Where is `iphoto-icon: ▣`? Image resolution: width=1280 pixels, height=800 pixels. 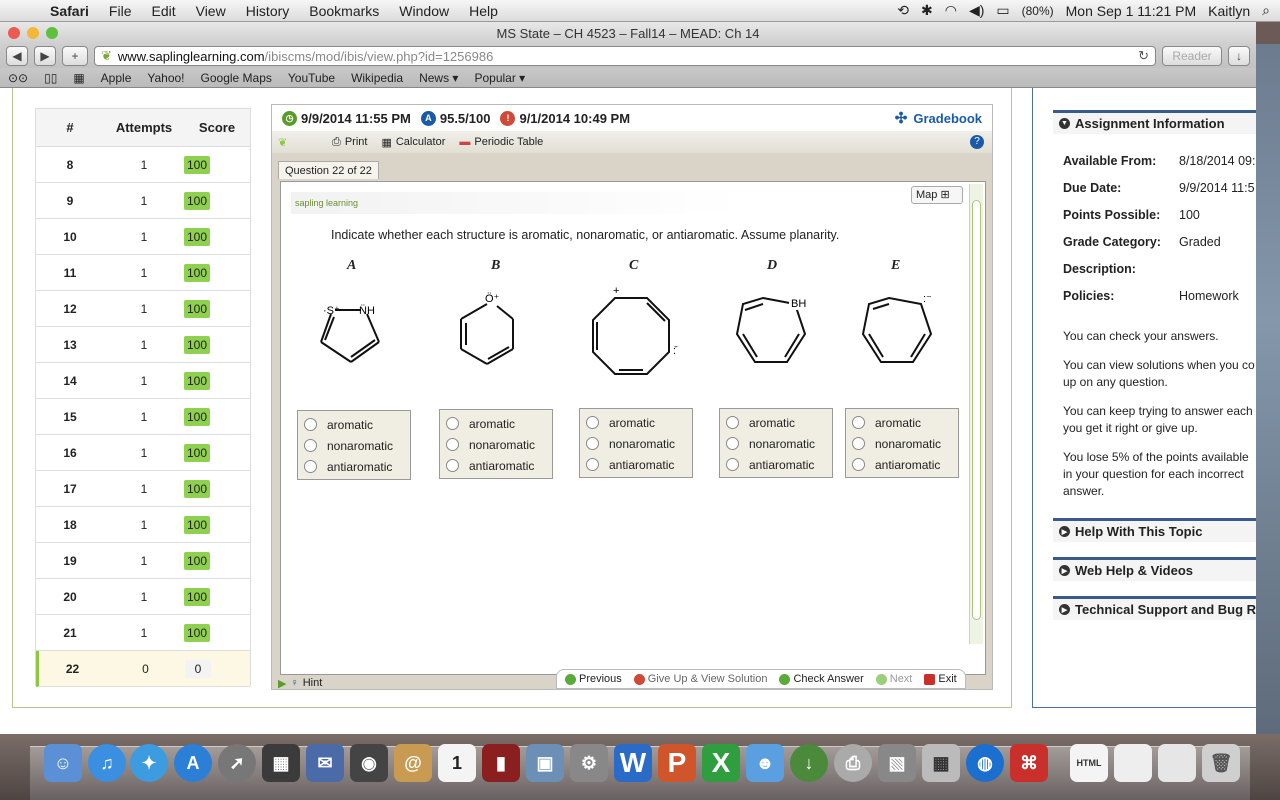
iphoto-icon: ▣ is located at coordinates (545, 763).